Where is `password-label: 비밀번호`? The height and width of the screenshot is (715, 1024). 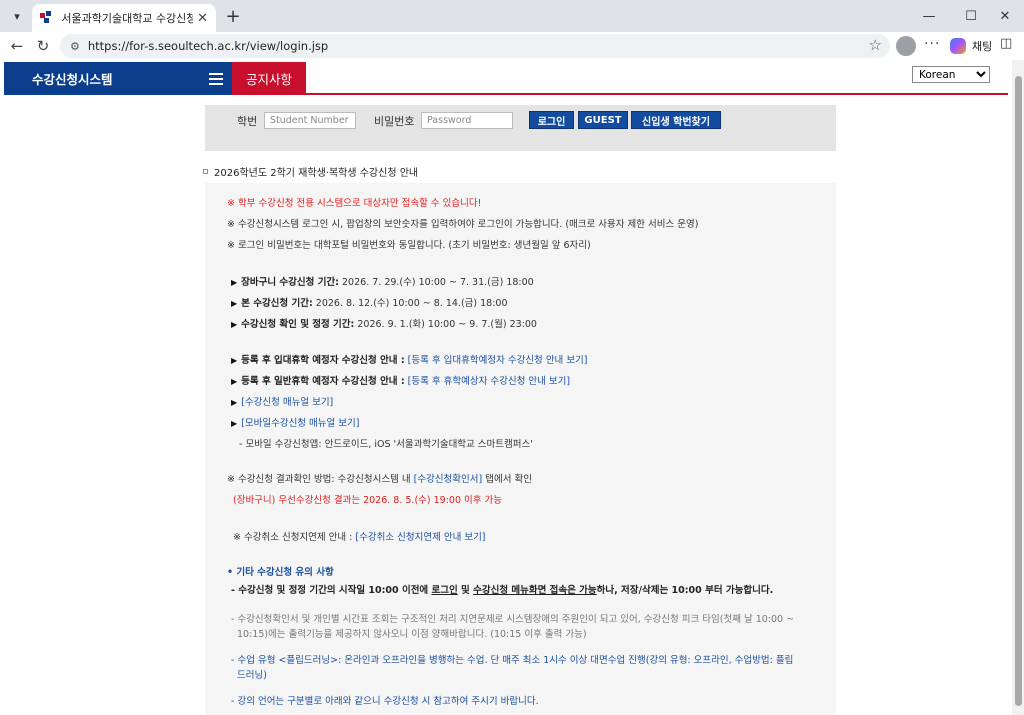
password-label: 비밀번호 is located at coordinates (394, 121).